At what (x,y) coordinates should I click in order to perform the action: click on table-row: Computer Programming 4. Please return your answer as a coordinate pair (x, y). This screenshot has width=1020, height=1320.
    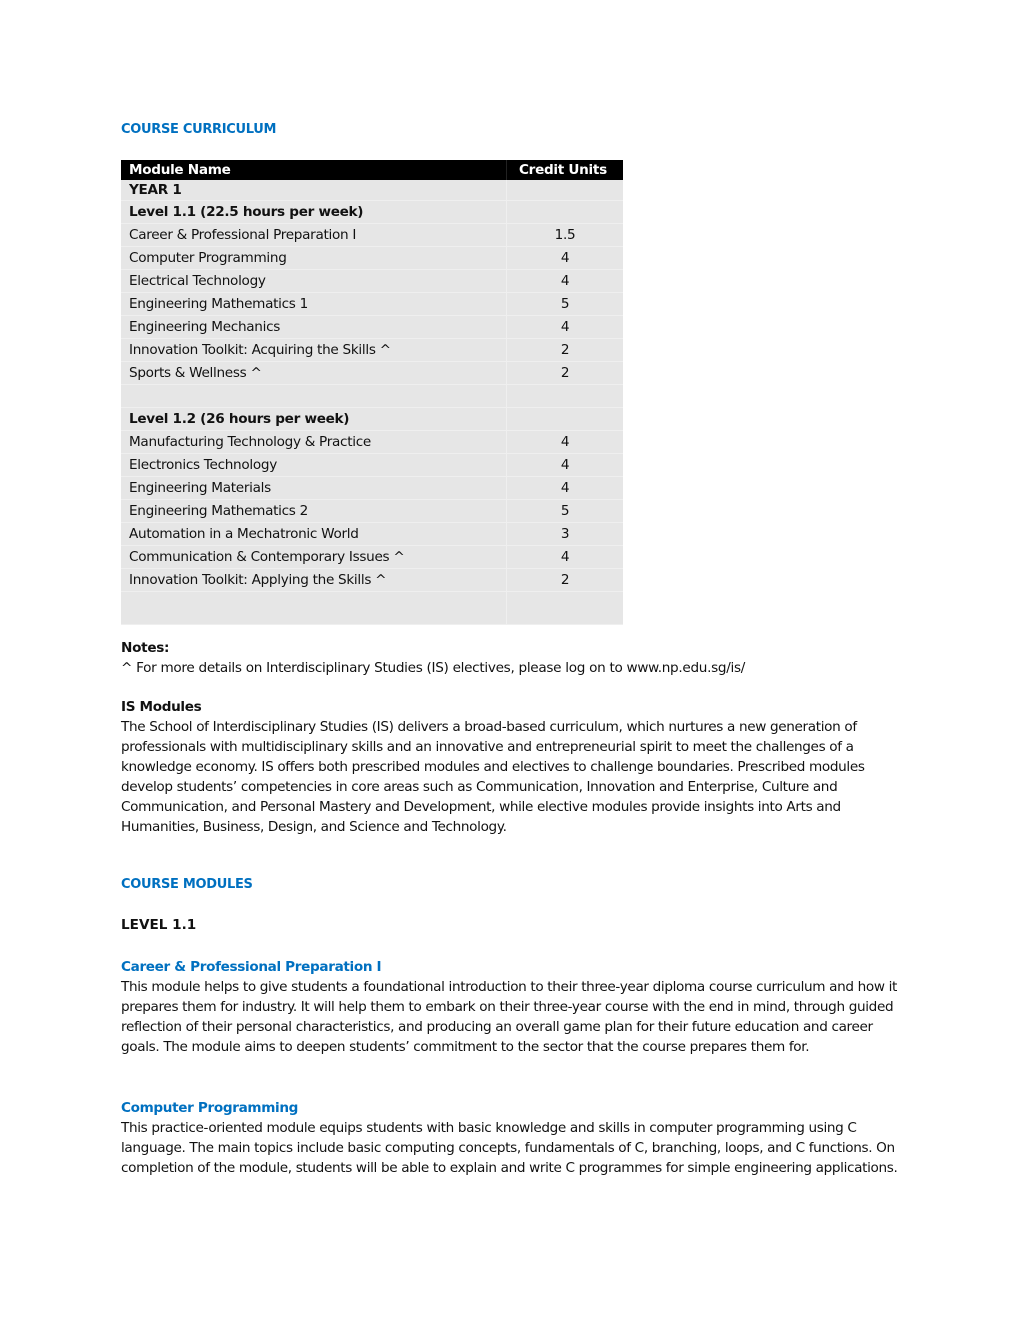
    Looking at the image, I should click on (372, 258).